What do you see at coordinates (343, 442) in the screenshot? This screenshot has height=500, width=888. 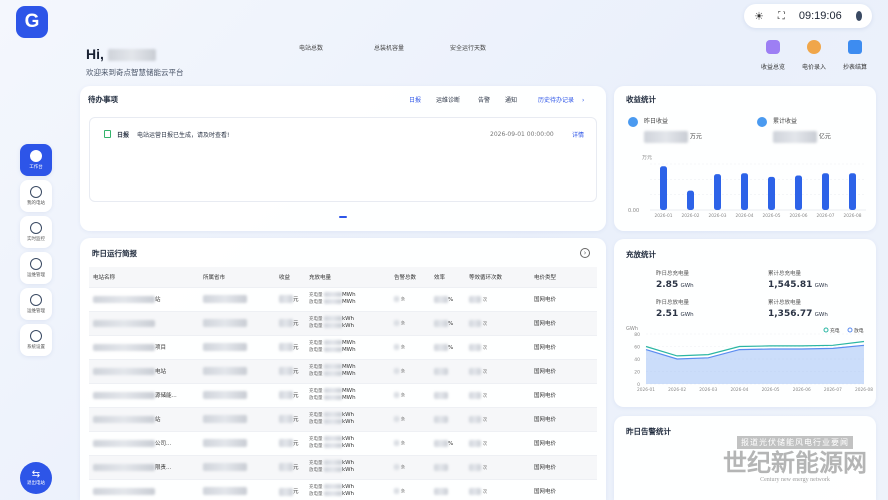 I see `table-row: 公司... 元 充电量 kWh 放电量 kWh 条% 次 国网电价` at bounding box center [343, 442].